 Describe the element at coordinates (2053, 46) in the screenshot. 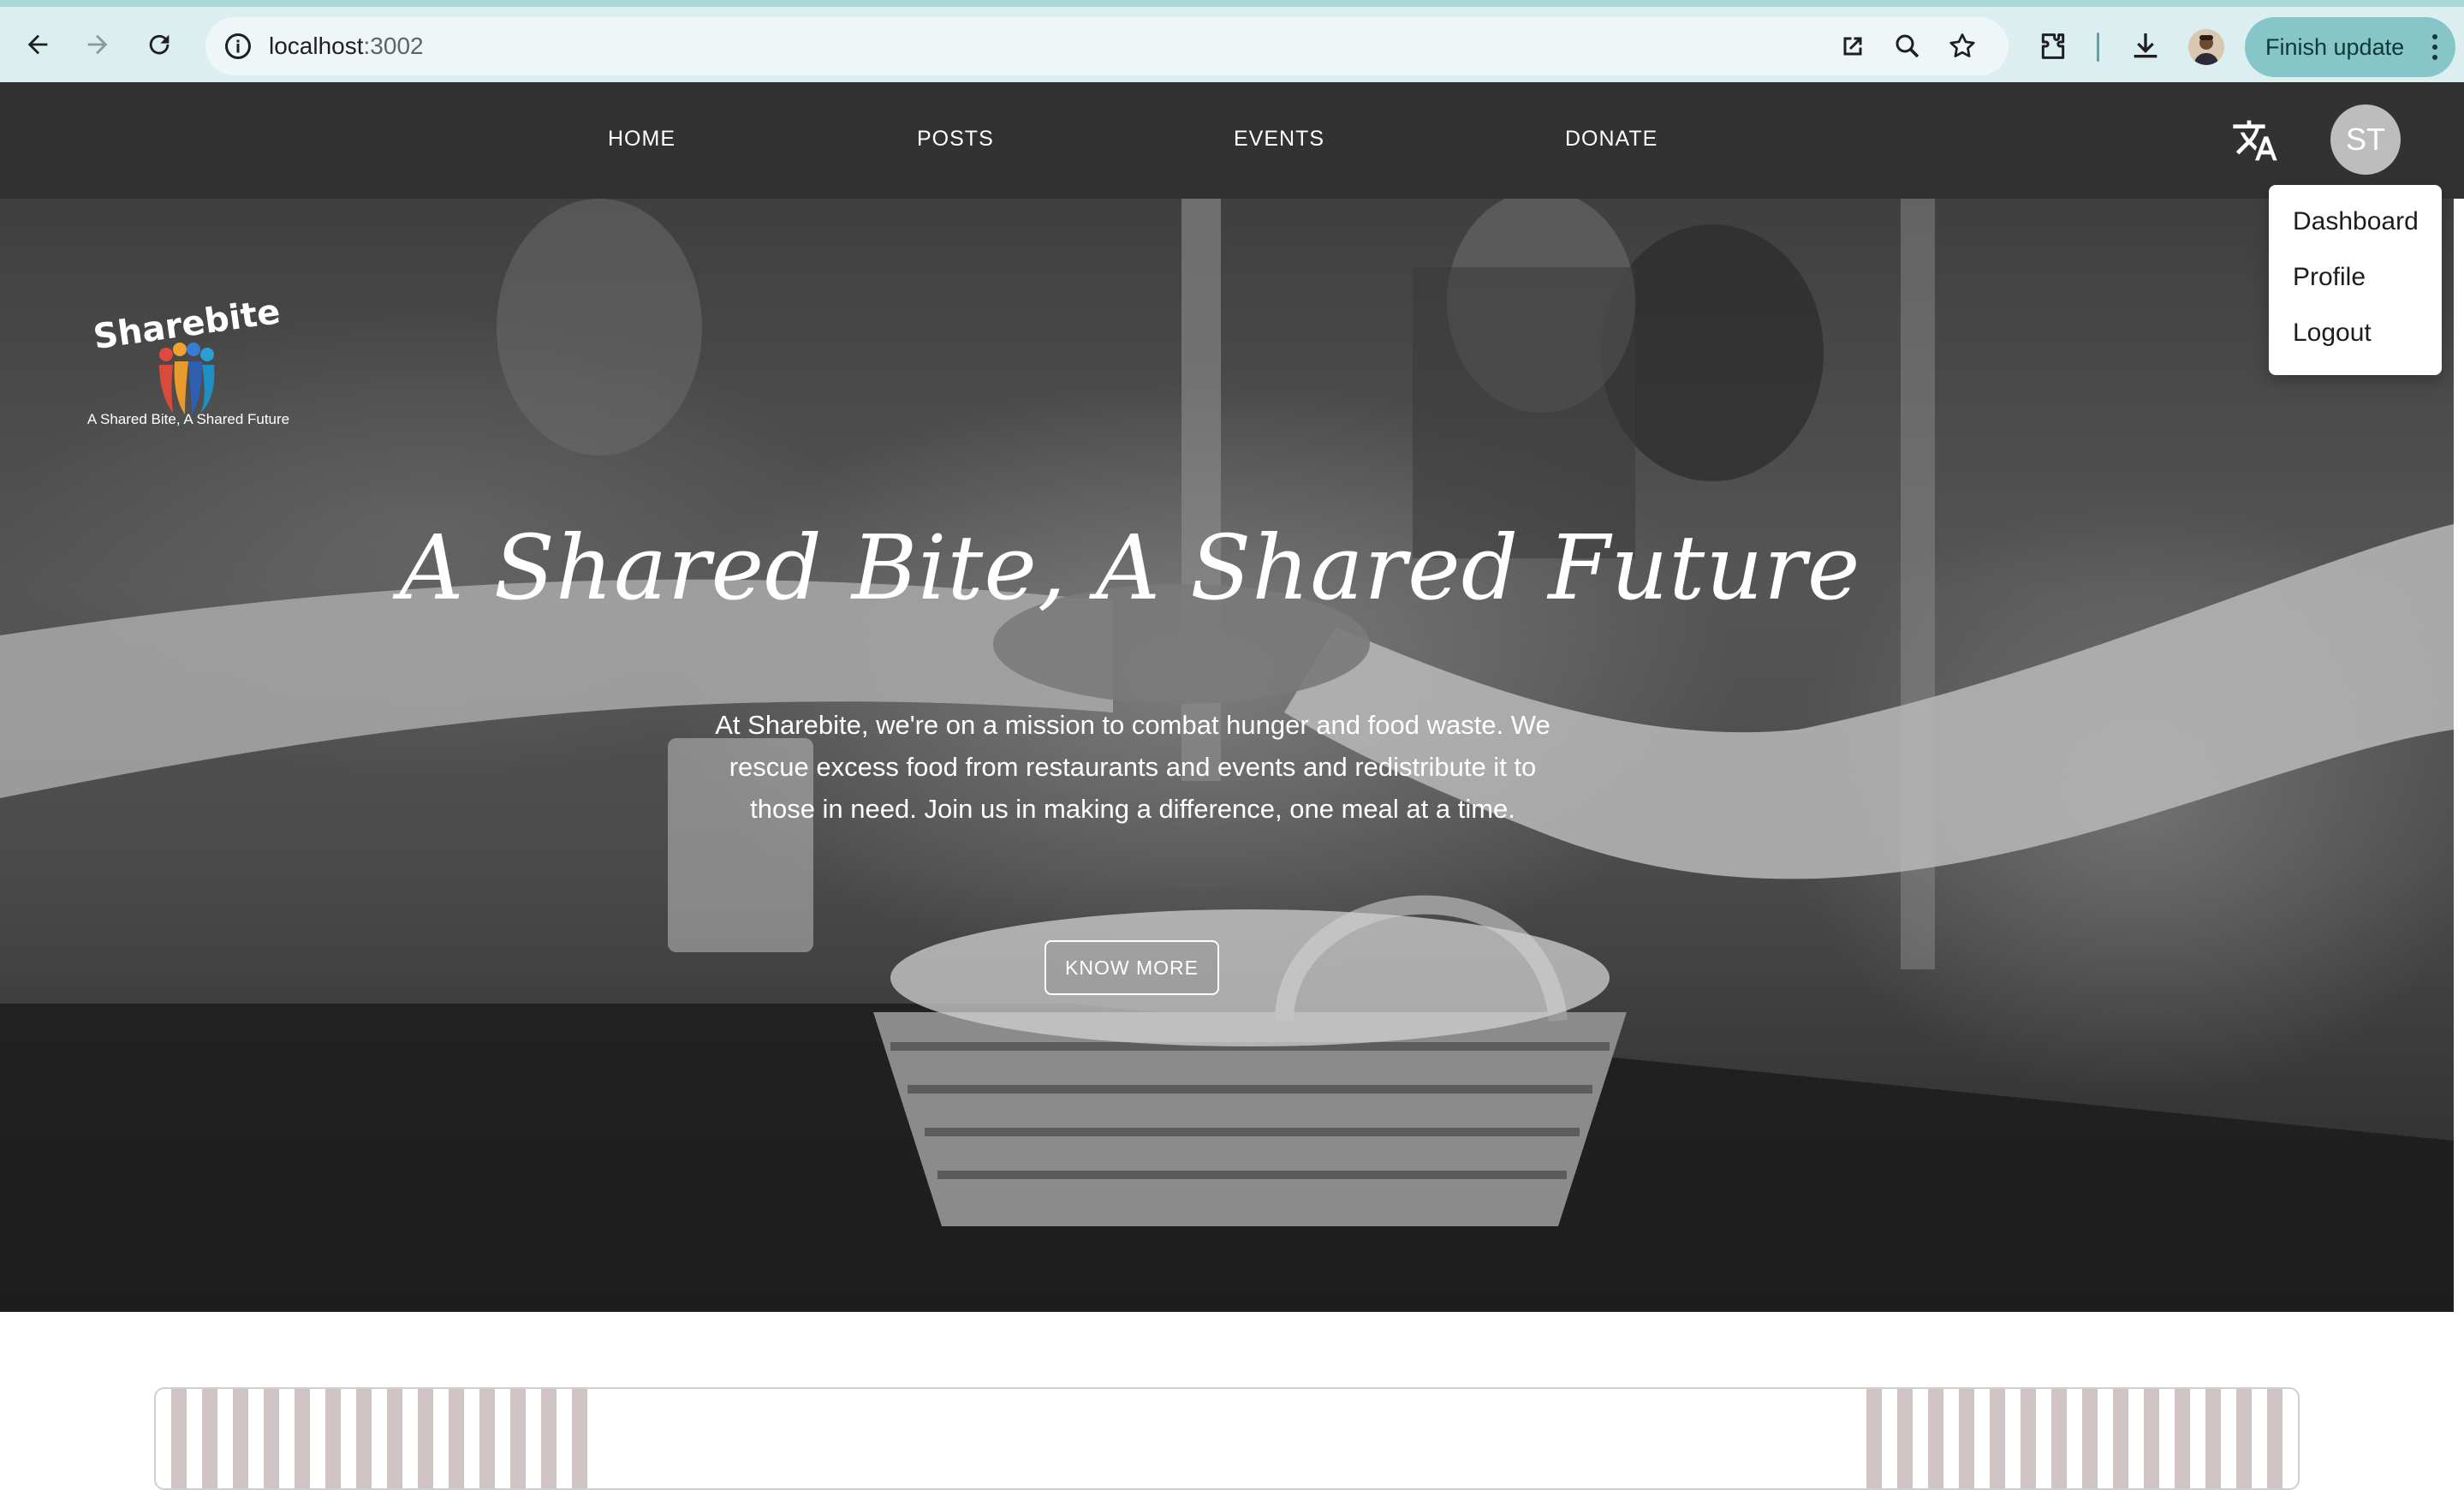

I see `extensions-icon` at that location.